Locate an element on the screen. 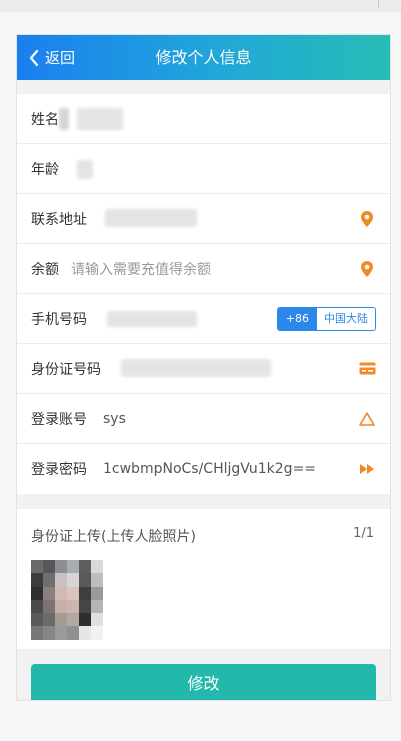 This screenshot has height=741, width=401. warning-triangle-icon is located at coordinates (367, 419).